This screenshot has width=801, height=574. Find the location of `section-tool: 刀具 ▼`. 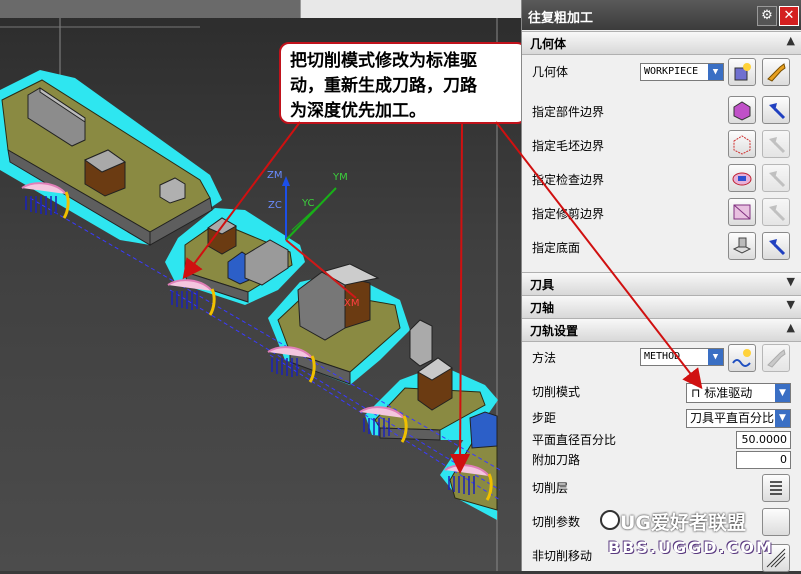

section-tool: 刀具 ▼ is located at coordinates (661, 284).